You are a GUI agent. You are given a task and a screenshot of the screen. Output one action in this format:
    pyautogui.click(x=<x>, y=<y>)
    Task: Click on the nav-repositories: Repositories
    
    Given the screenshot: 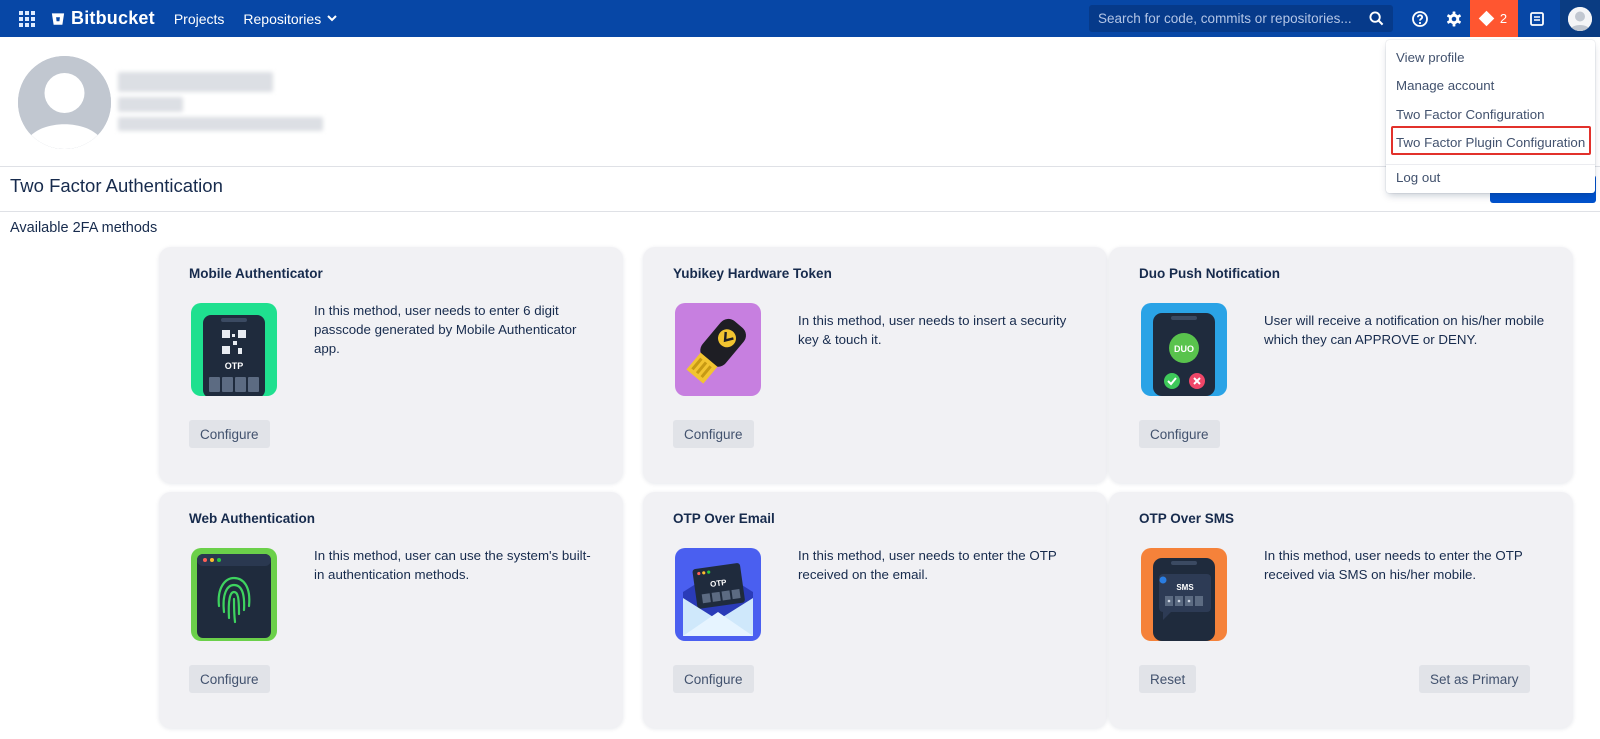 What is the action you would take?
    pyautogui.click(x=290, y=19)
    